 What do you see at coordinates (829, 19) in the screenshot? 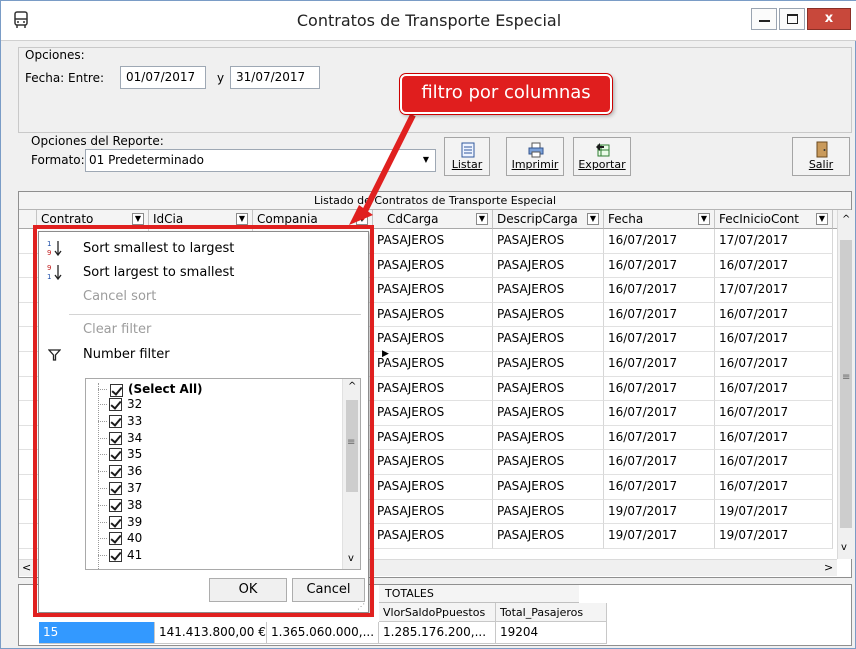
I see `close-button: x` at bounding box center [829, 19].